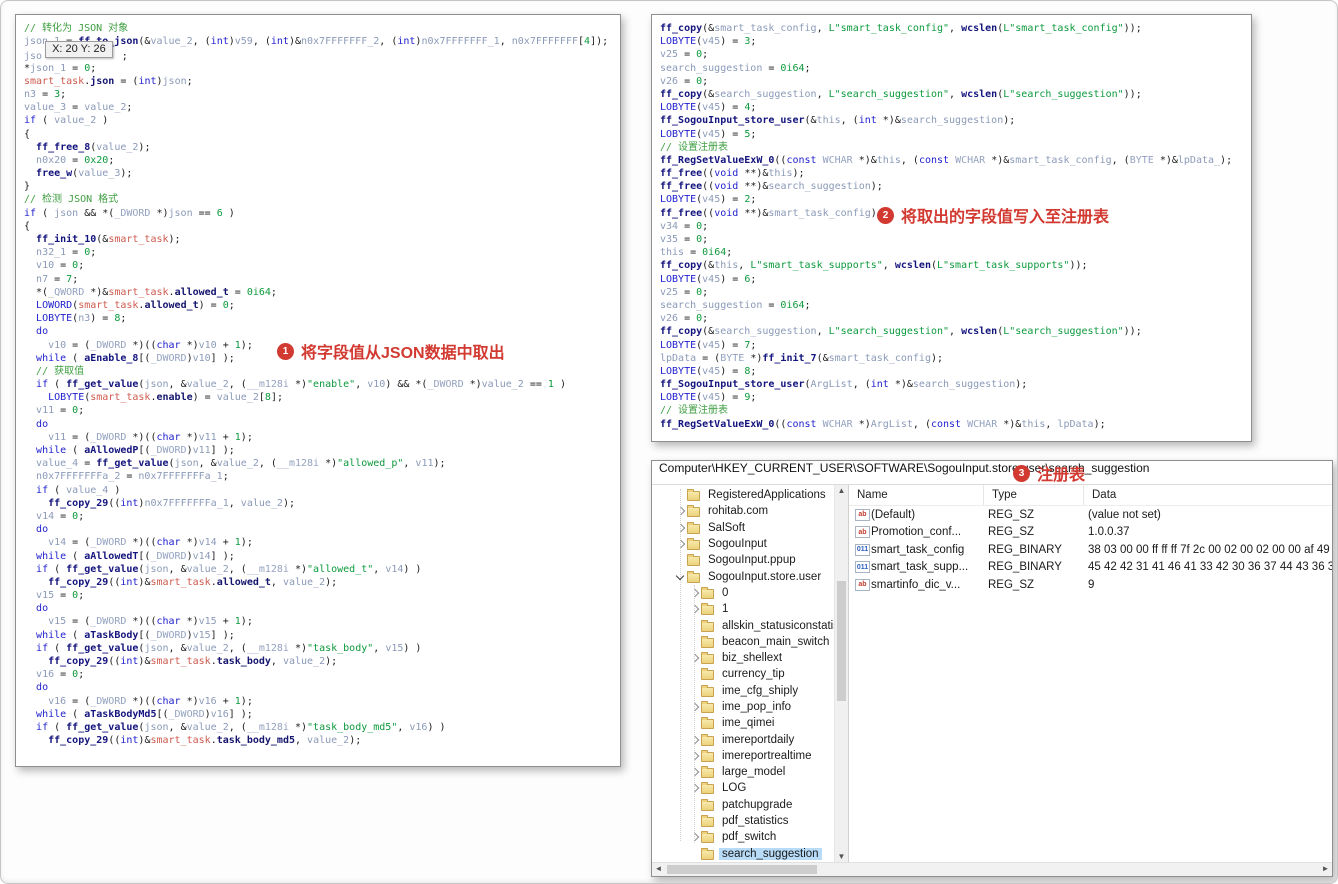  Describe the element at coordinates (45, 596) in the screenshot. I see `code-token: v15` at that location.